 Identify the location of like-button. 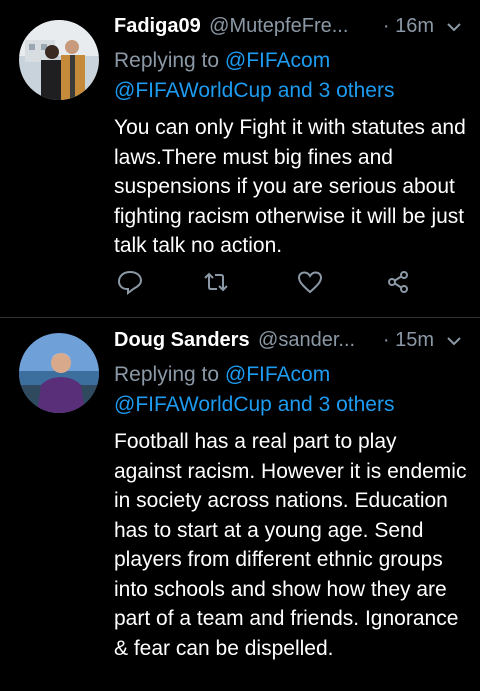
(312, 284).